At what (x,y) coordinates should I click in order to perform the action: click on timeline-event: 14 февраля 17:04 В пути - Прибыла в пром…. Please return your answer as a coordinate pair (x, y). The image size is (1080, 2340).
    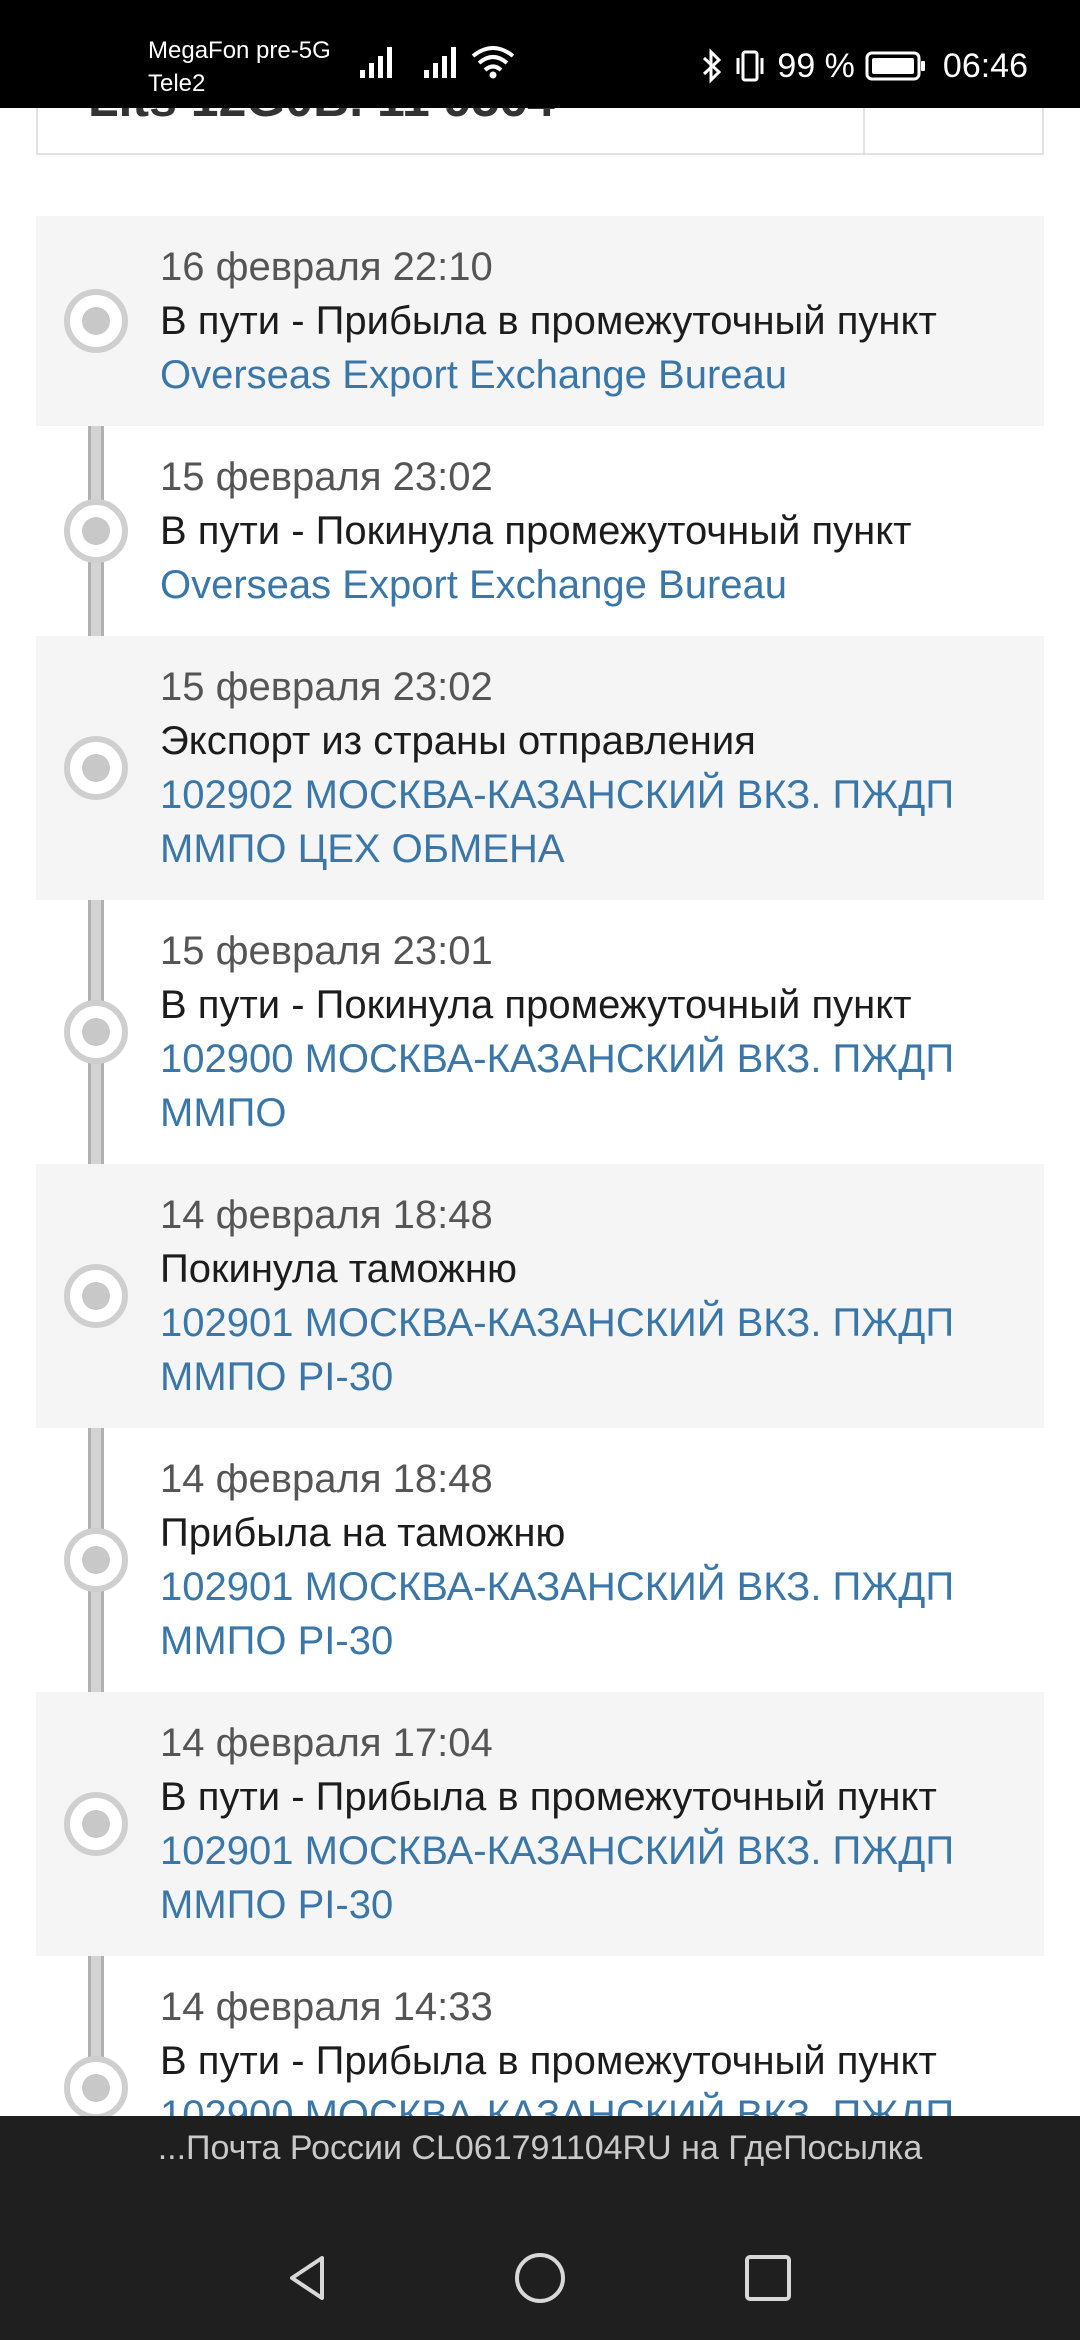
    Looking at the image, I should click on (540, 1824).